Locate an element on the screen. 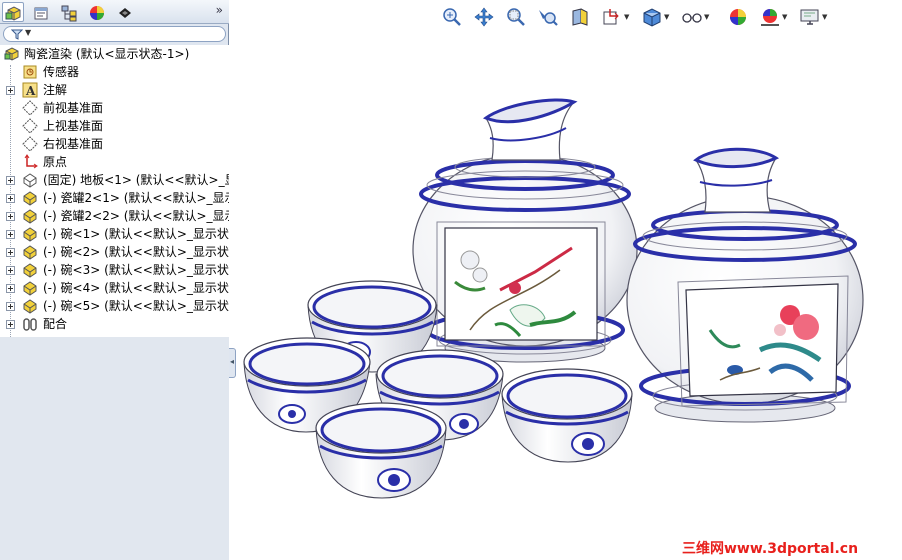 This screenshot has height=560, width=902. view-settings-button is located at coordinates (810, 17).